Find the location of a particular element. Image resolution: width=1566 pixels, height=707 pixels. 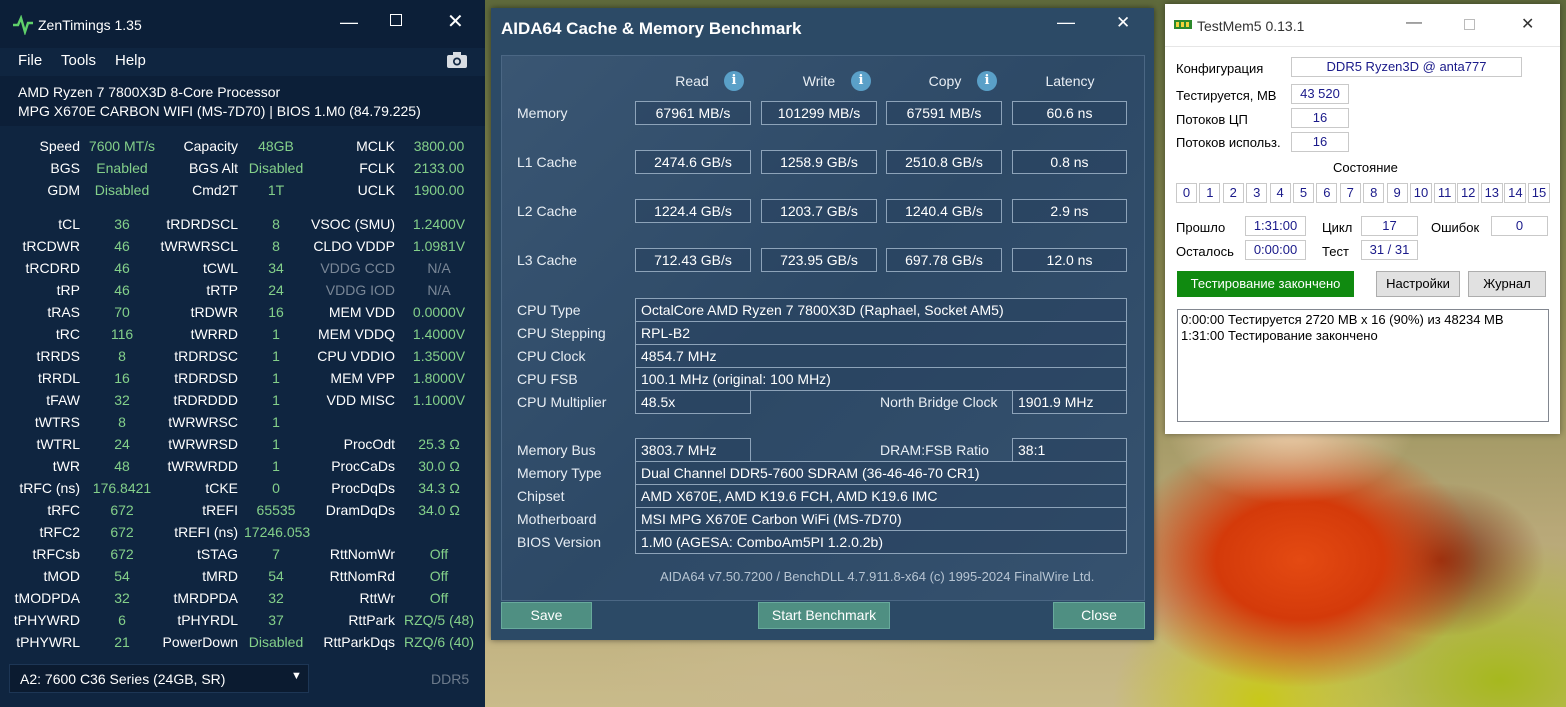

timing-label: Speed is located at coordinates (59, 146).